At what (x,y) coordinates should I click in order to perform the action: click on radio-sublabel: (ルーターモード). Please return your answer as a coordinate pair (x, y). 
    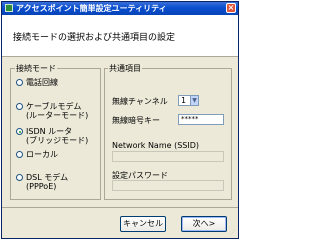
    Looking at the image, I should click on (57, 115).